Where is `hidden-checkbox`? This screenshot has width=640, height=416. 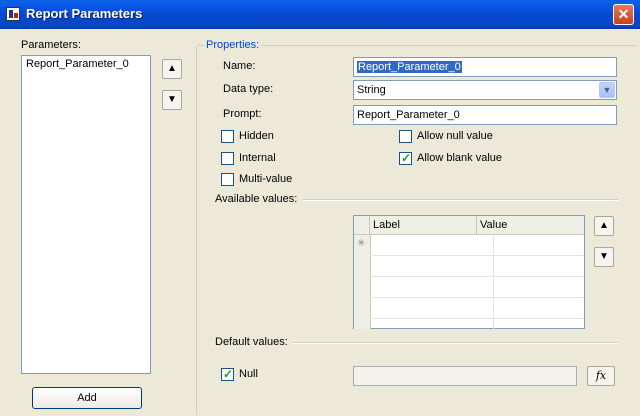
hidden-checkbox is located at coordinates (227, 136).